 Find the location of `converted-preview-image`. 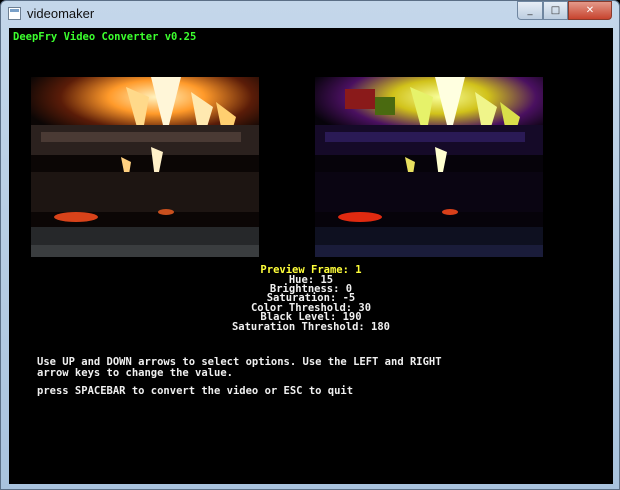

converted-preview-image is located at coordinates (429, 167).